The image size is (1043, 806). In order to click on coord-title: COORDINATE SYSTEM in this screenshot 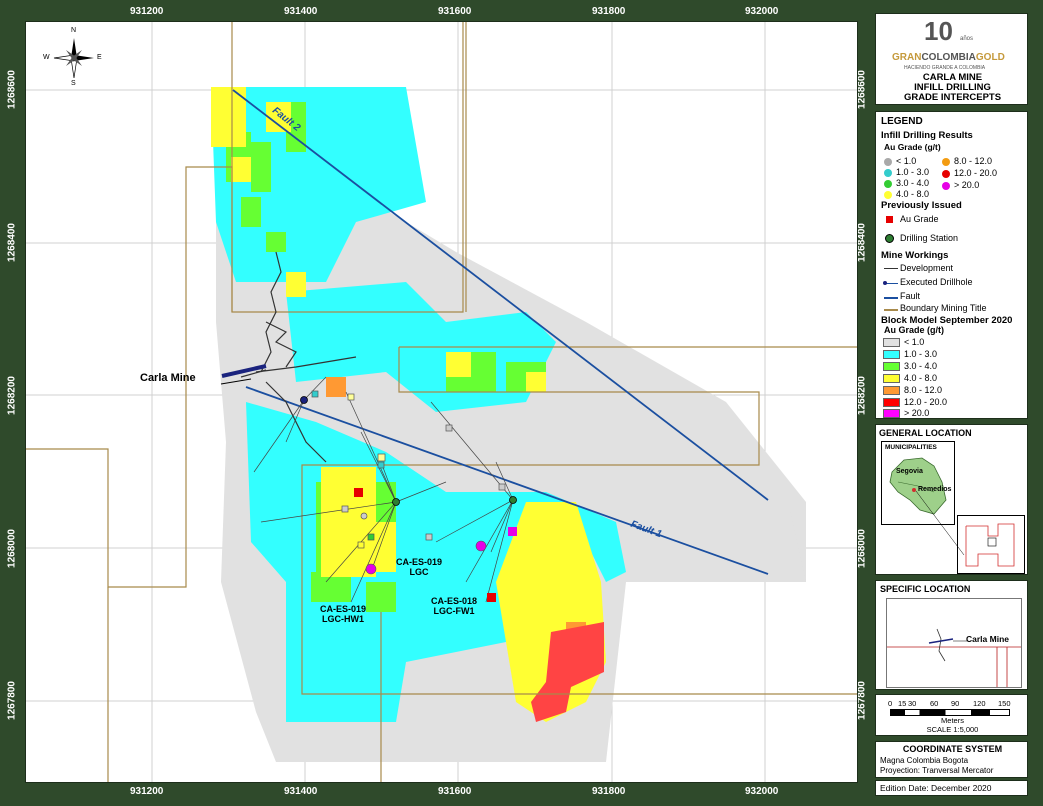, I will do `click(952, 749)`.